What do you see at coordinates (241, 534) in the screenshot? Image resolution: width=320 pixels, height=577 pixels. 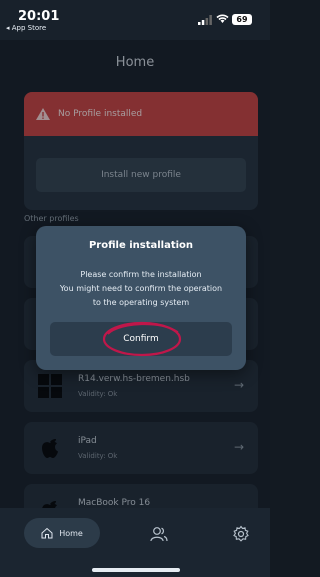 I see `gear-icon` at bounding box center [241, 534].